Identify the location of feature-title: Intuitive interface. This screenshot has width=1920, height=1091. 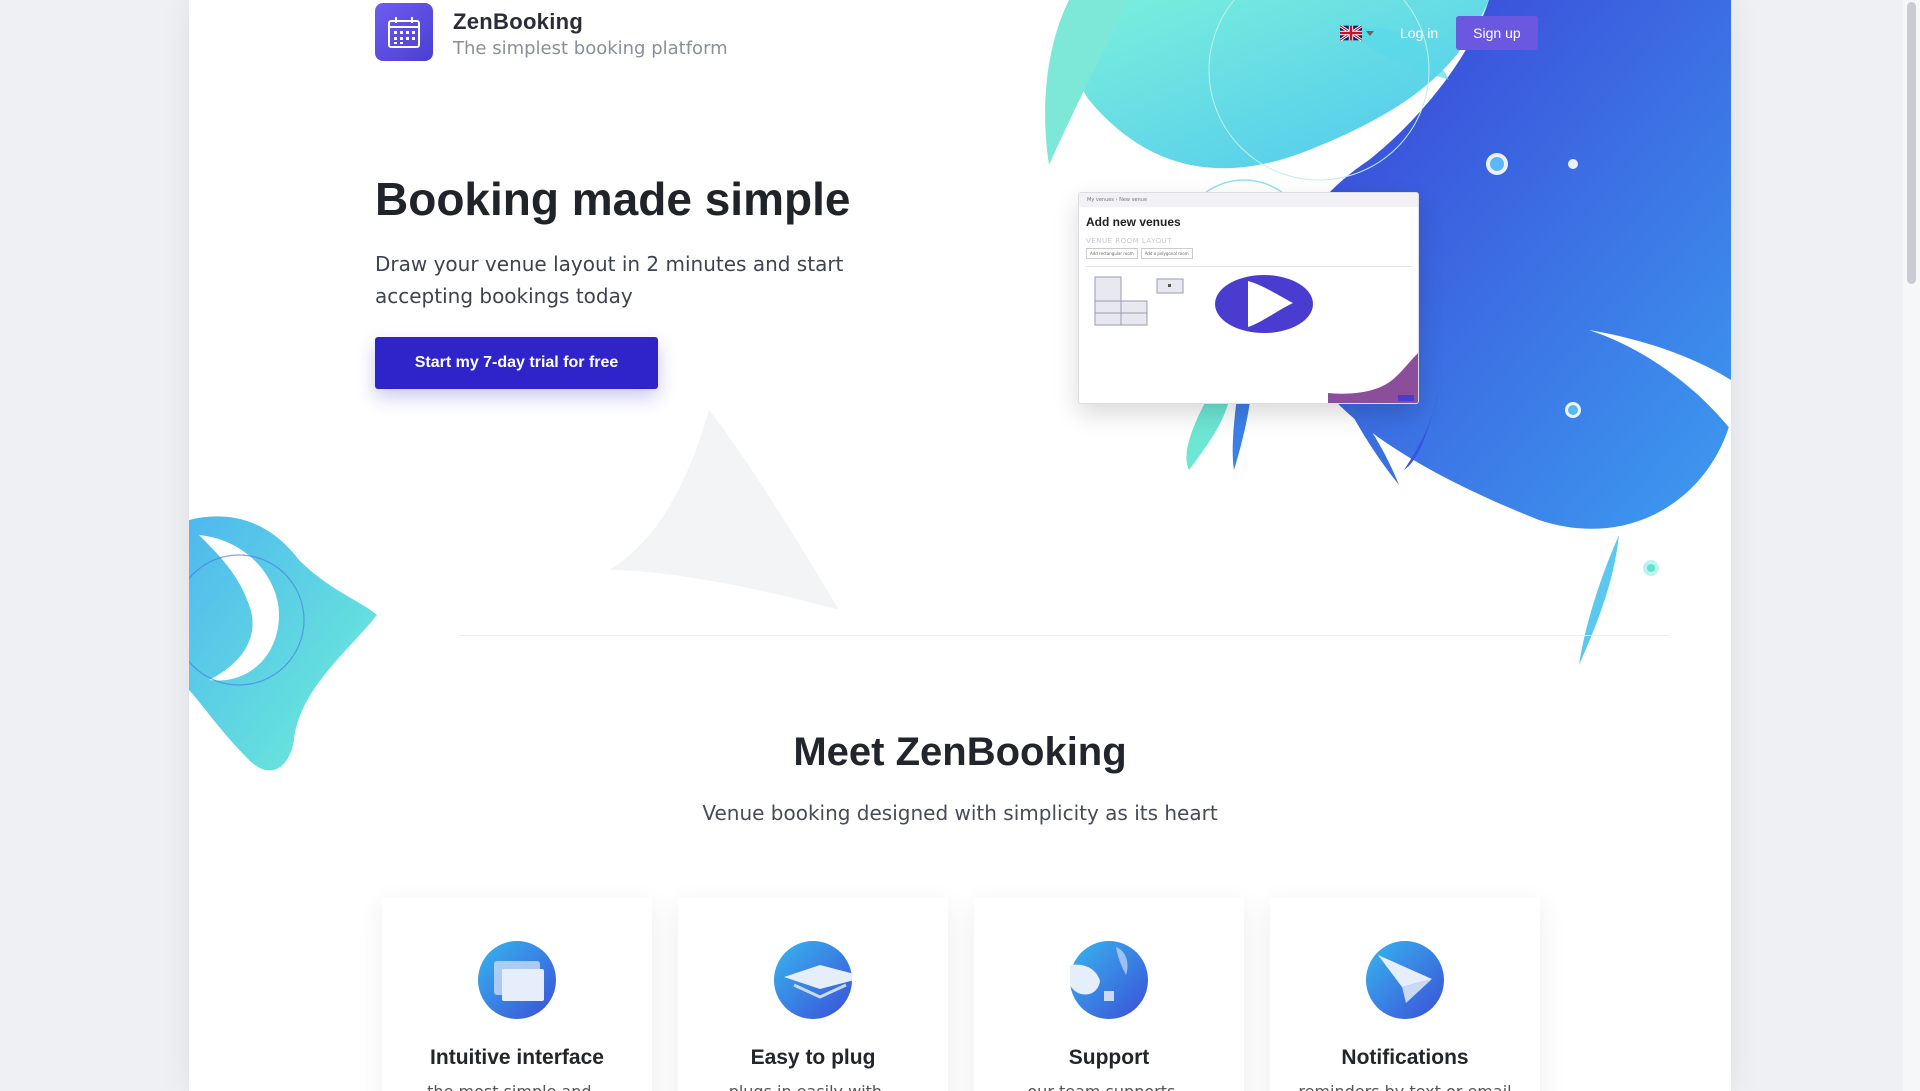
(517, 1057).